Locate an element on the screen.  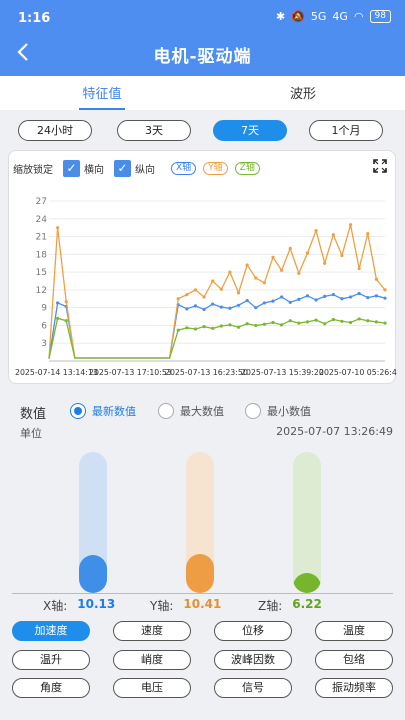
z-axis-toggle: Z轴 is located at coordinates (247, 168).